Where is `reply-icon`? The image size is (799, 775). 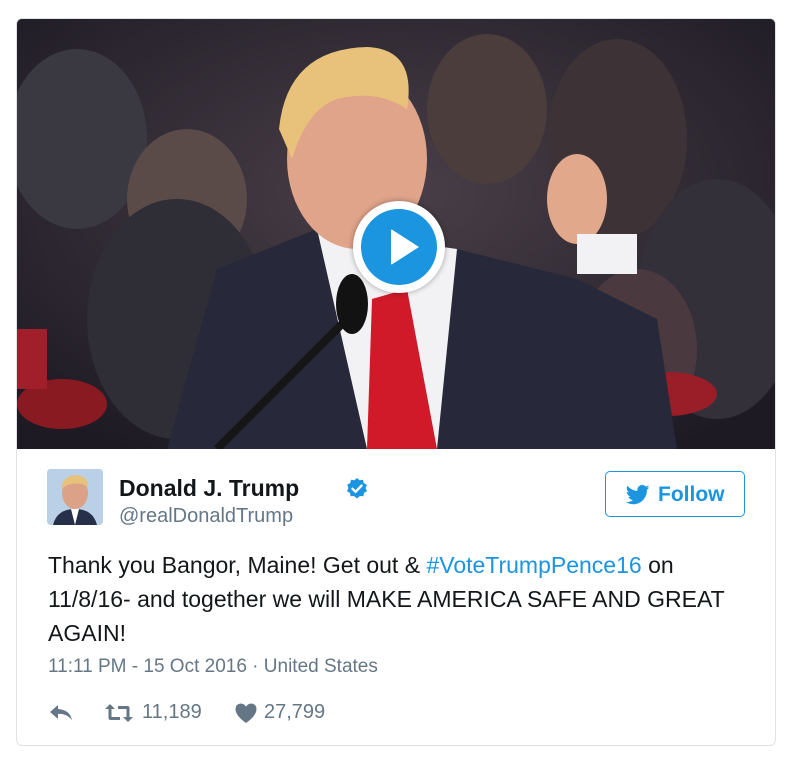 reply-icon is located at coordinates (61, 712).